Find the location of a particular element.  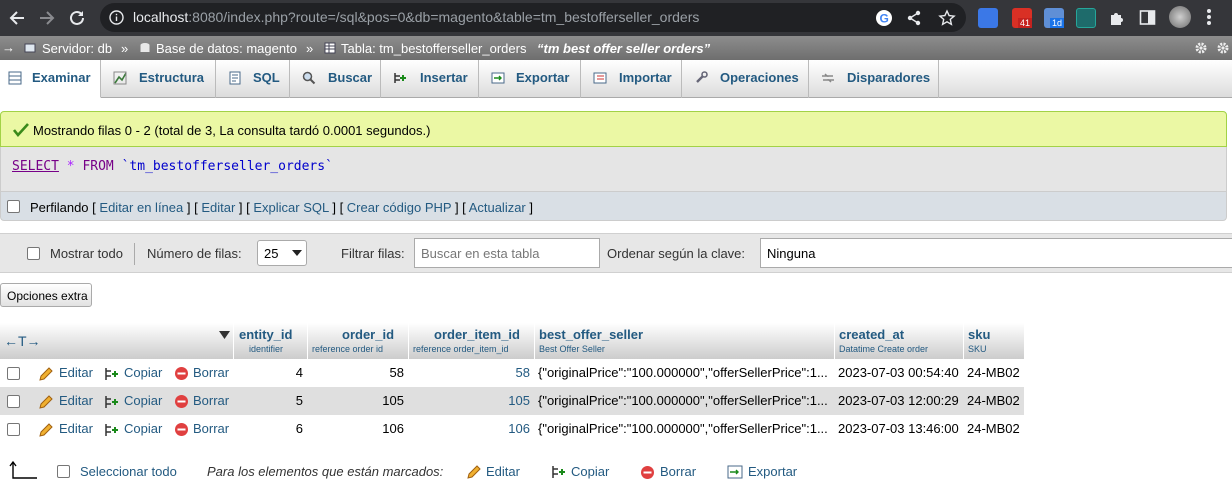

select-all-checkbox is located at coordinates (63, 471).